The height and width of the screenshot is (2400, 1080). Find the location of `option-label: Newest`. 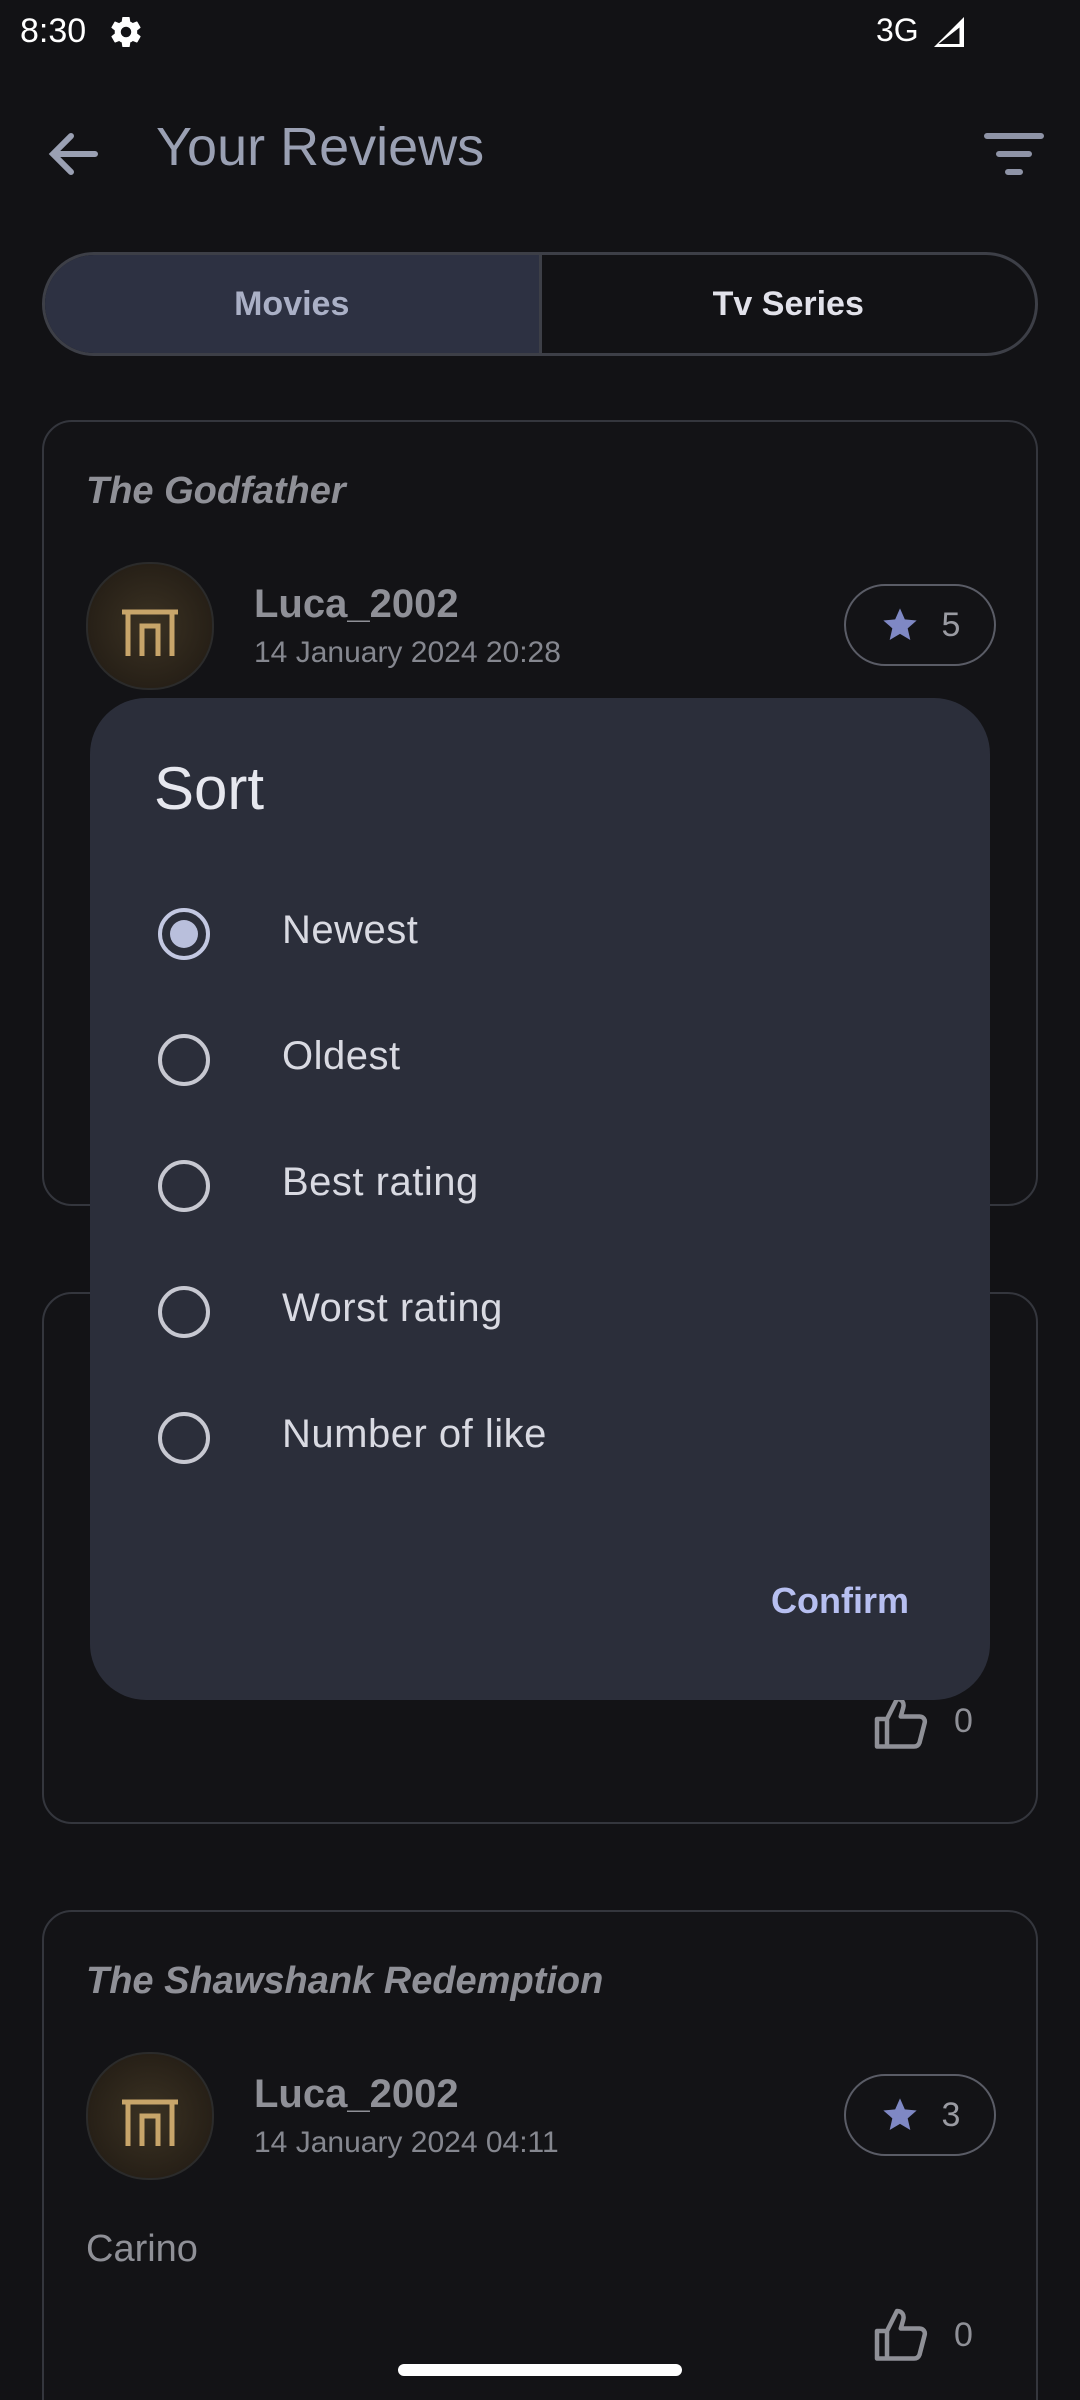

option-label: Newest is located at coordinates (350, 930).